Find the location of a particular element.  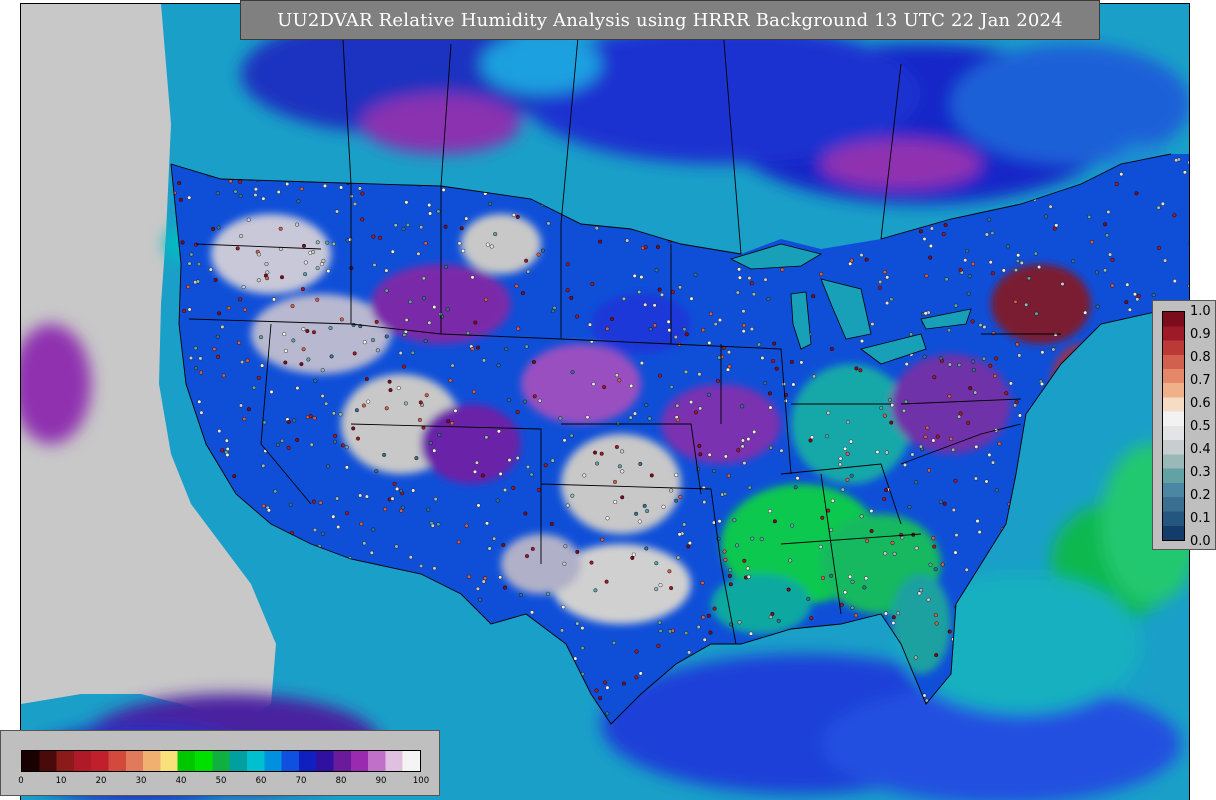

ratio-colorbar is located at coordinates (1173, 426).